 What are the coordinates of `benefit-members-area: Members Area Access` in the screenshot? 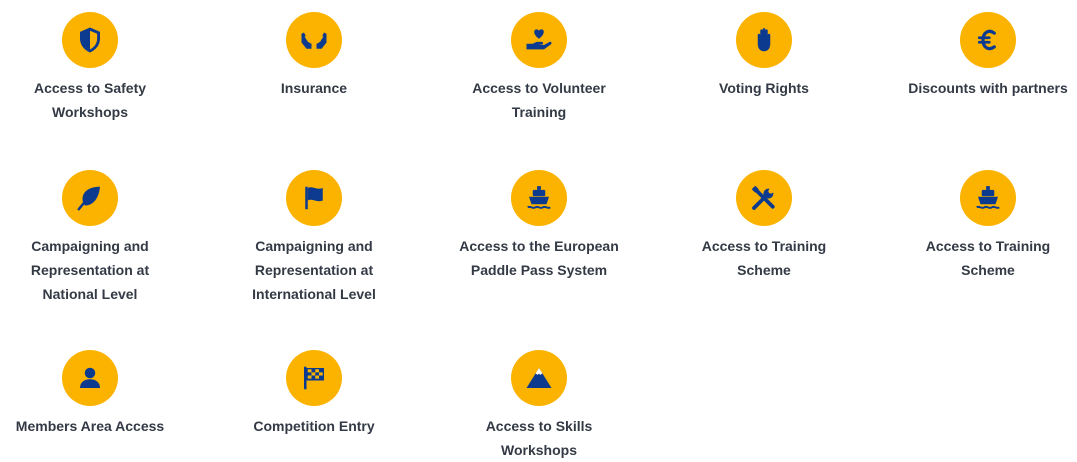 It's located at (95, 394).